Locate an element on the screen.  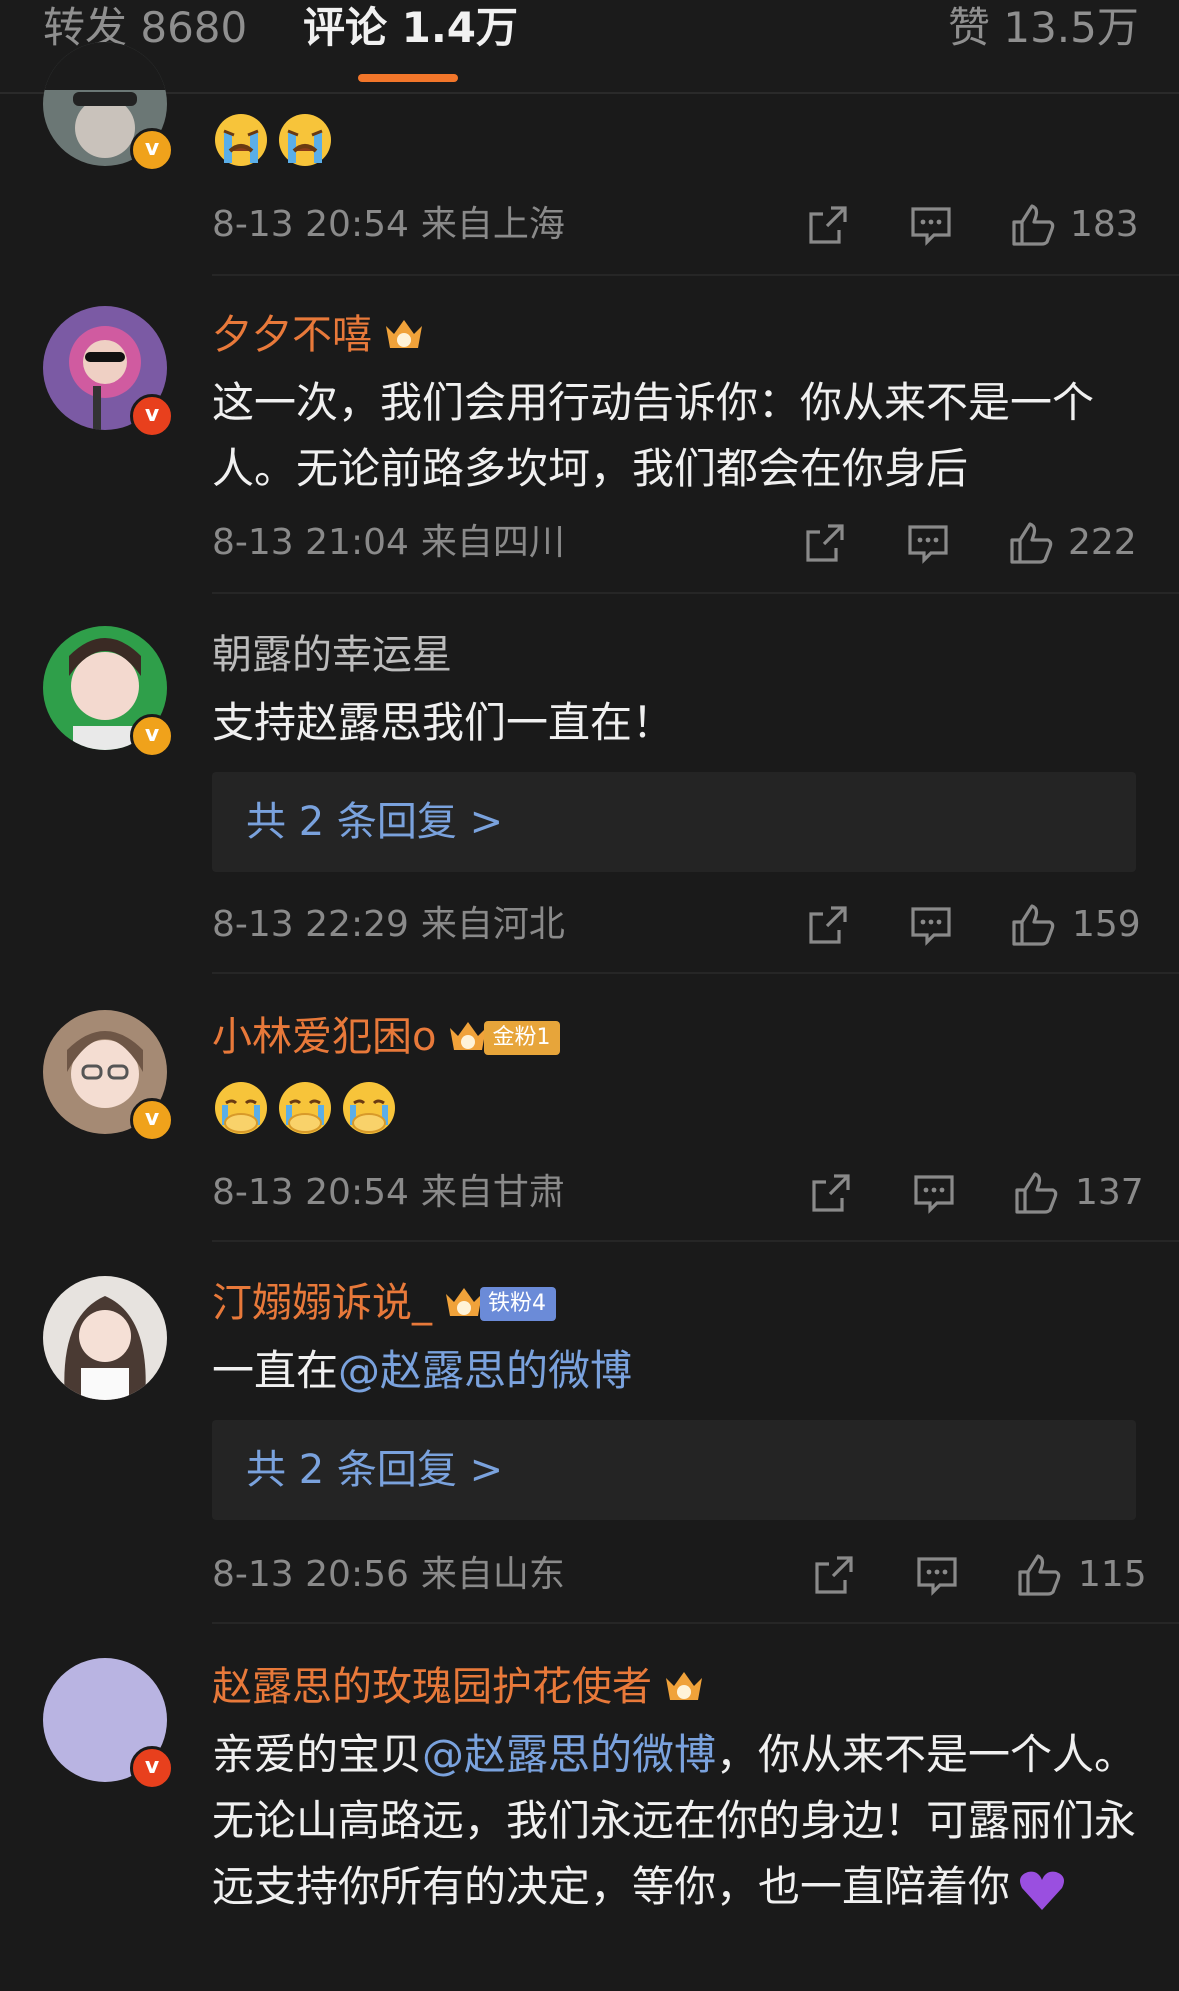
comment-meta: 8-13 22:29 来自河北 is located at coordinates (388, 925).